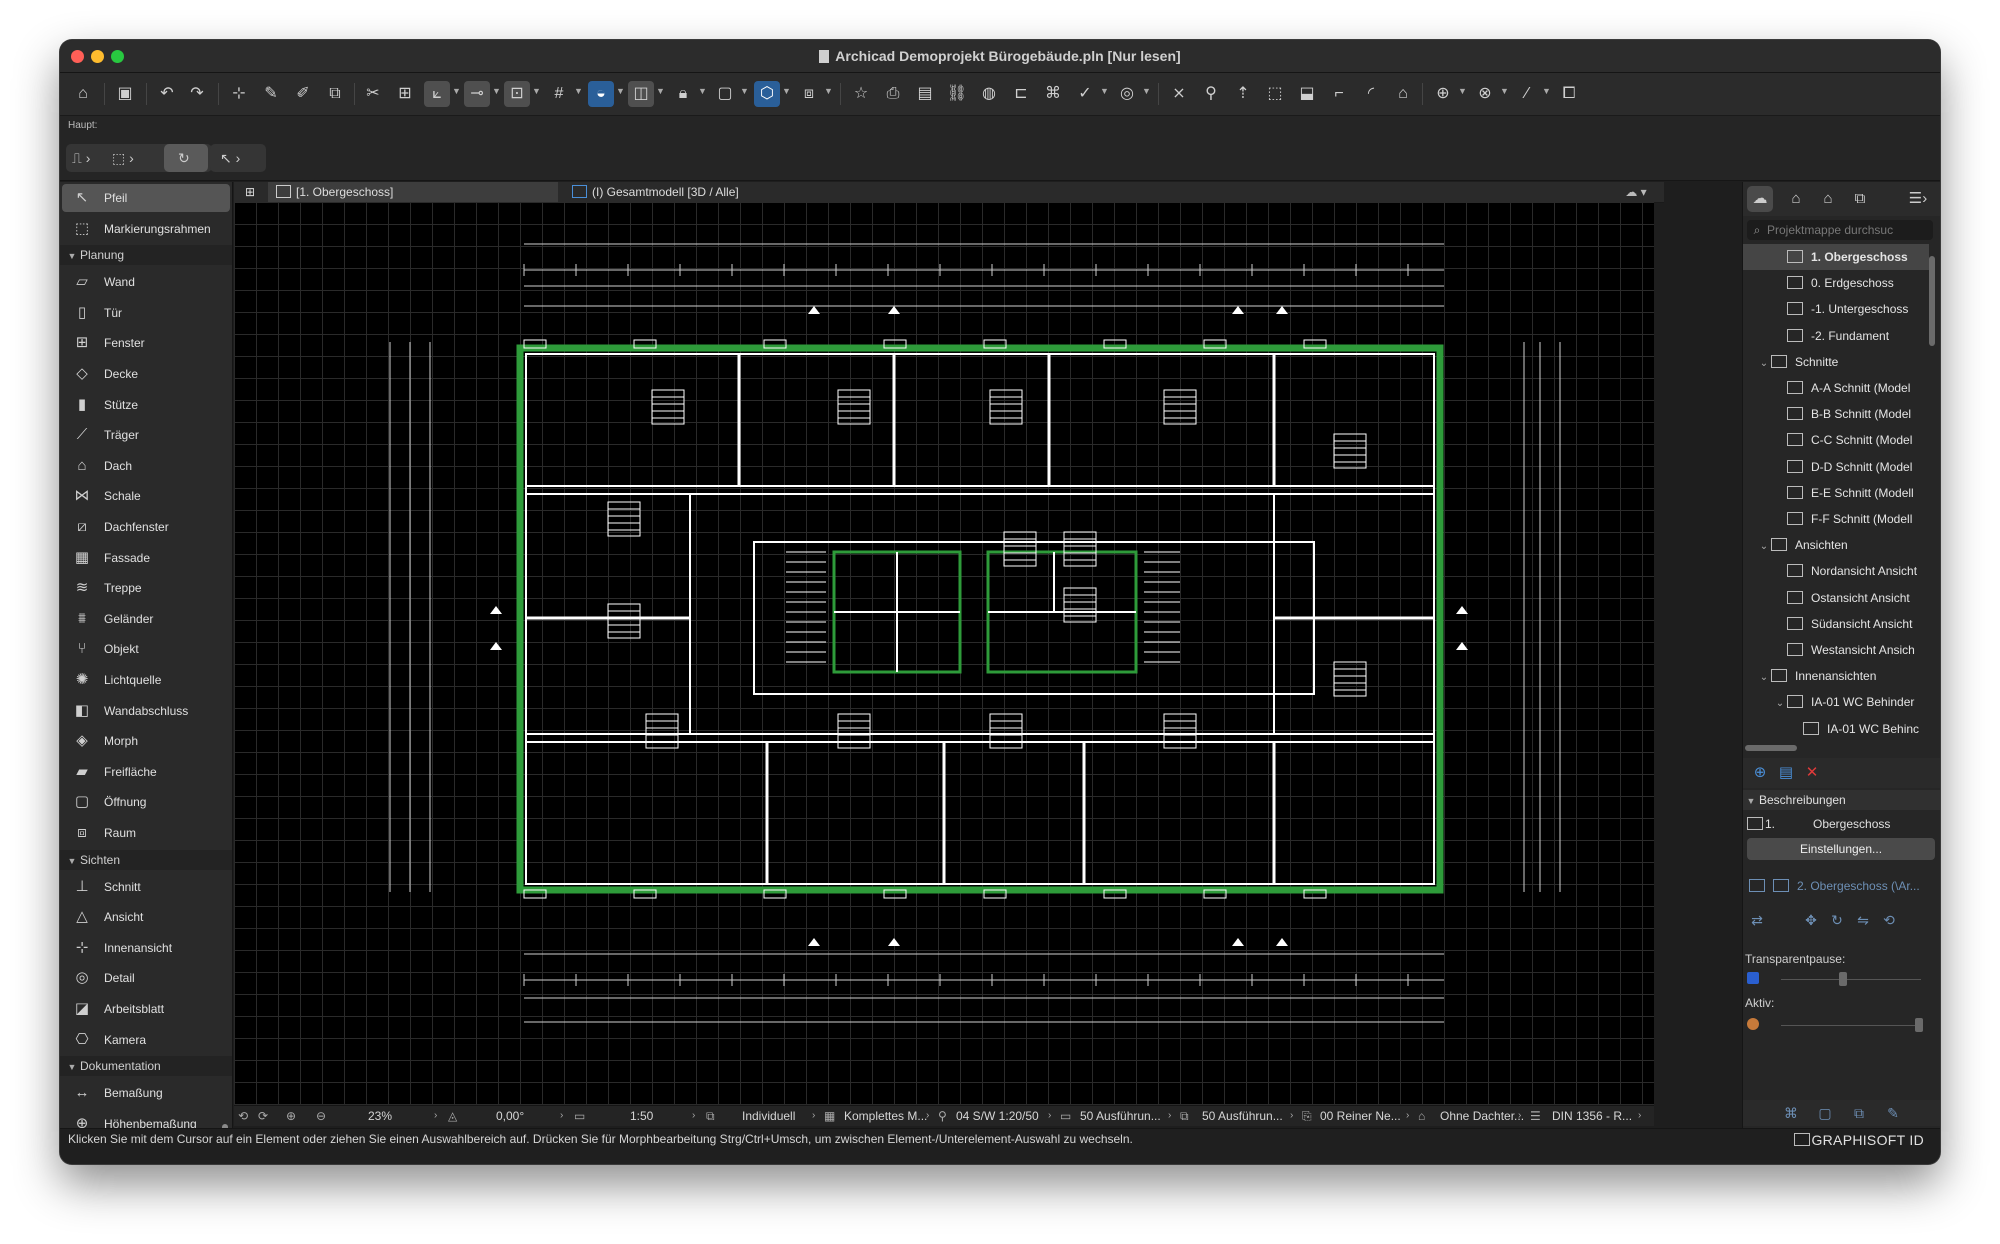 The width and height of the screenshot is (2000, 1244). I want to click on grid-icon: #, so click(559, 94).